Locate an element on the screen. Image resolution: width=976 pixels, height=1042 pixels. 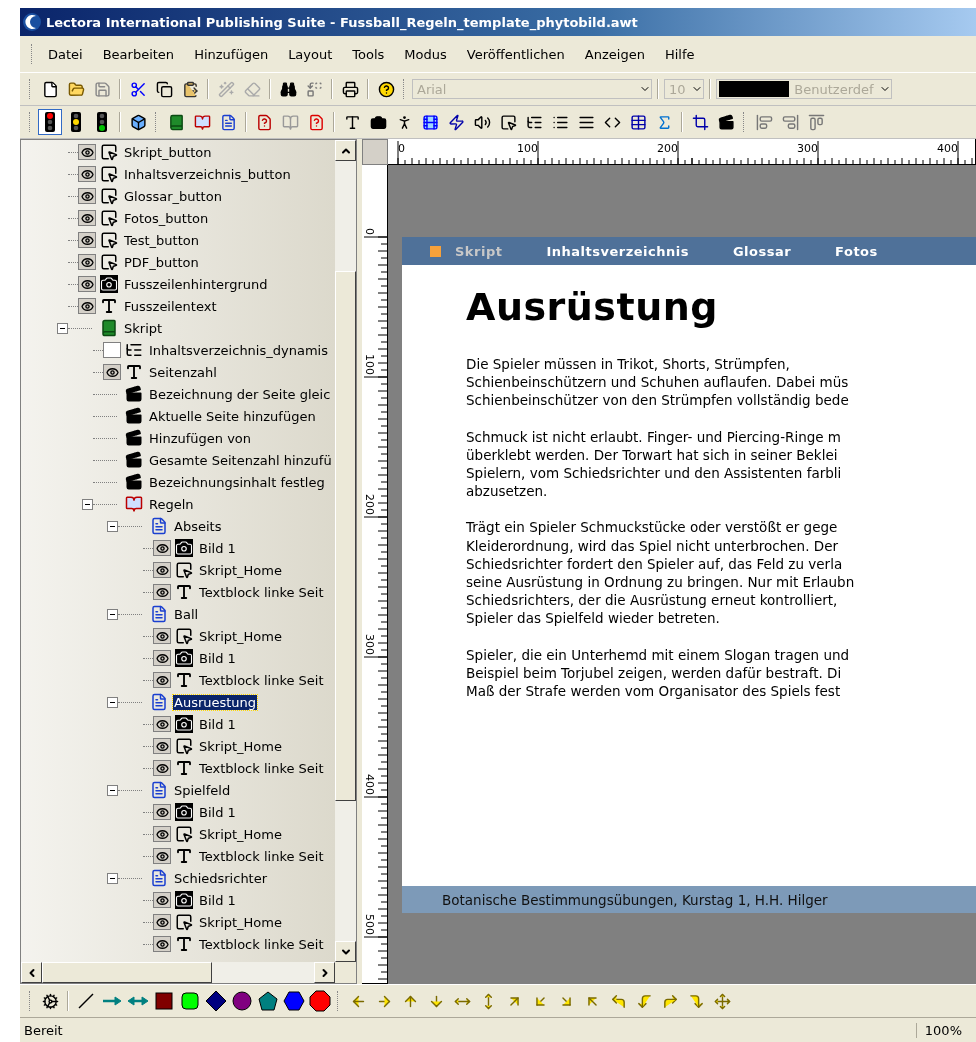
menu-item: Layout is located at coordinates (310, 54).